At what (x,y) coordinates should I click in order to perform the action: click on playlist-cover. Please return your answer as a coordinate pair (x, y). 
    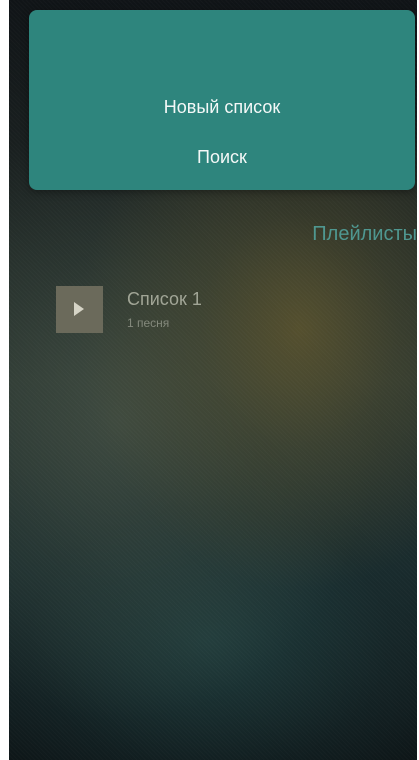
    Looking at the image, I should click on (79, 309).